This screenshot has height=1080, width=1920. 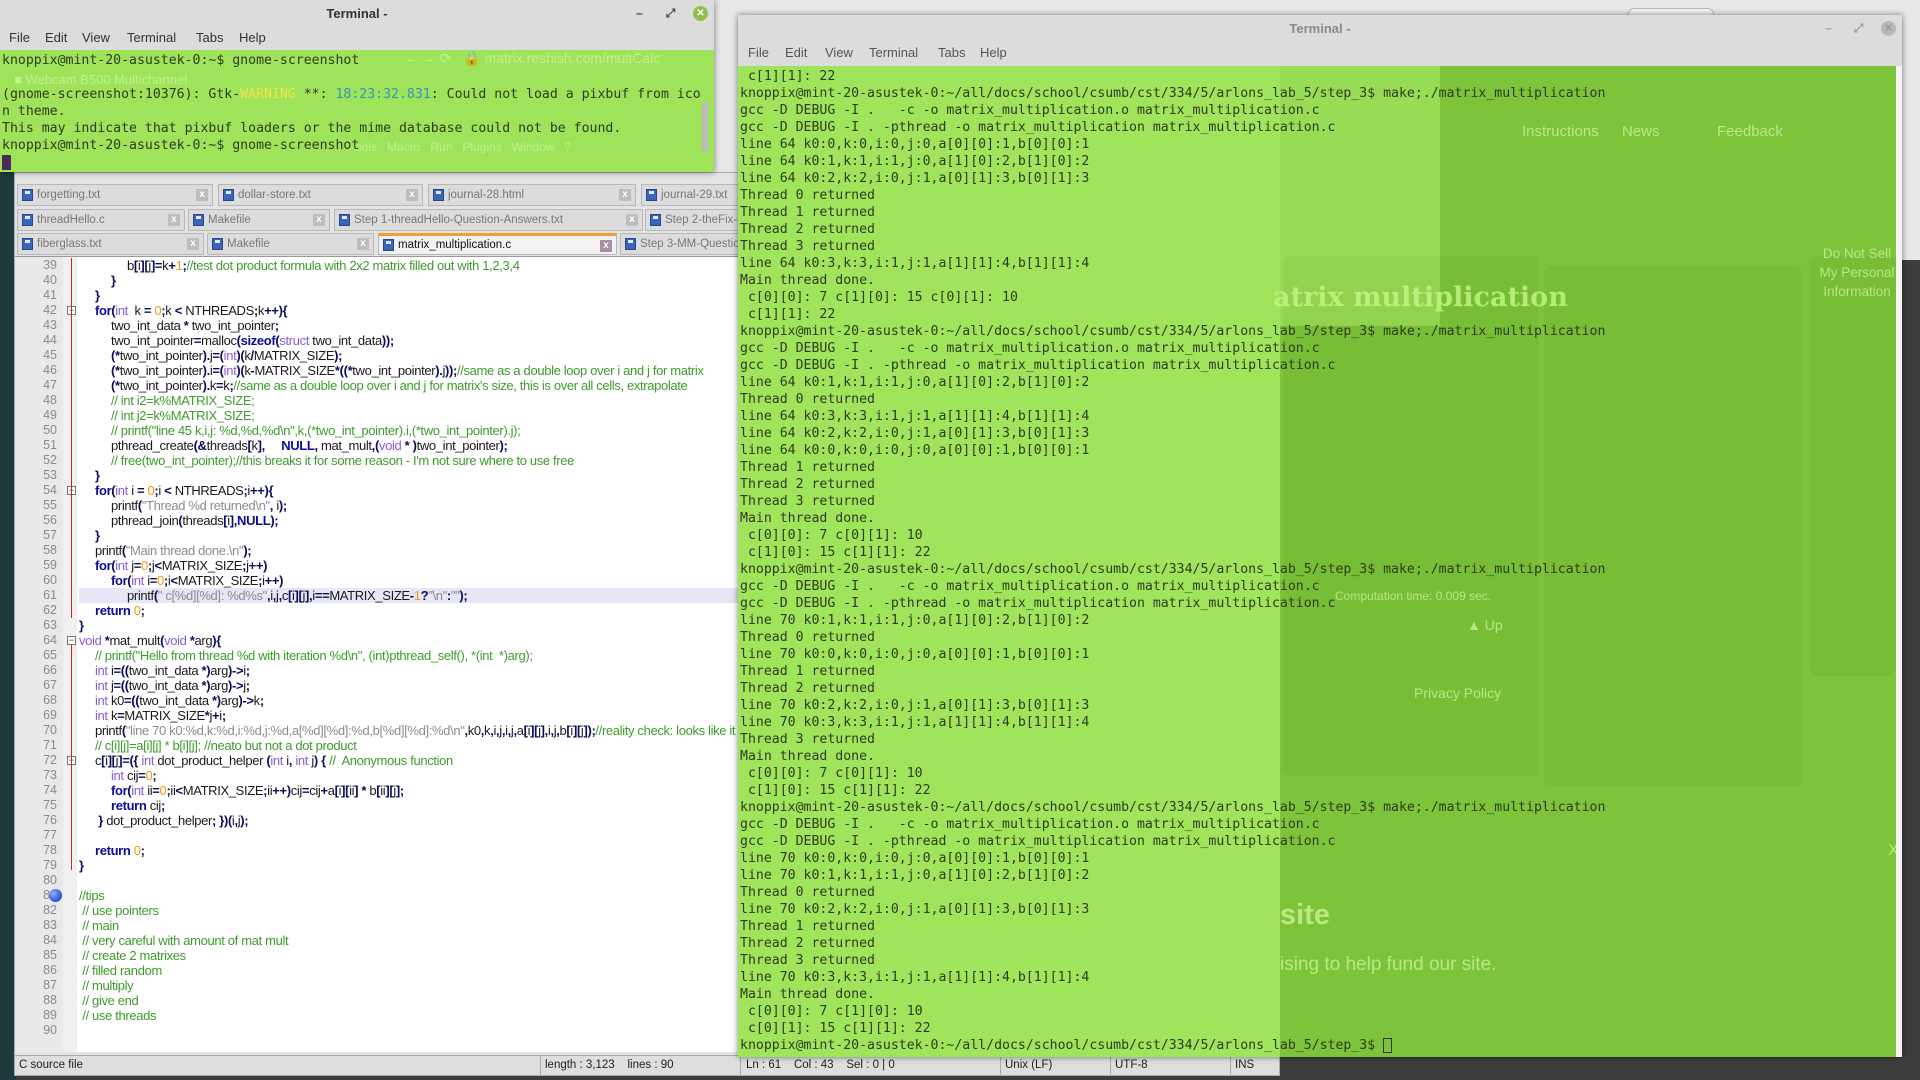 I want to click on line-number: 72, so click(x=50, y=760).